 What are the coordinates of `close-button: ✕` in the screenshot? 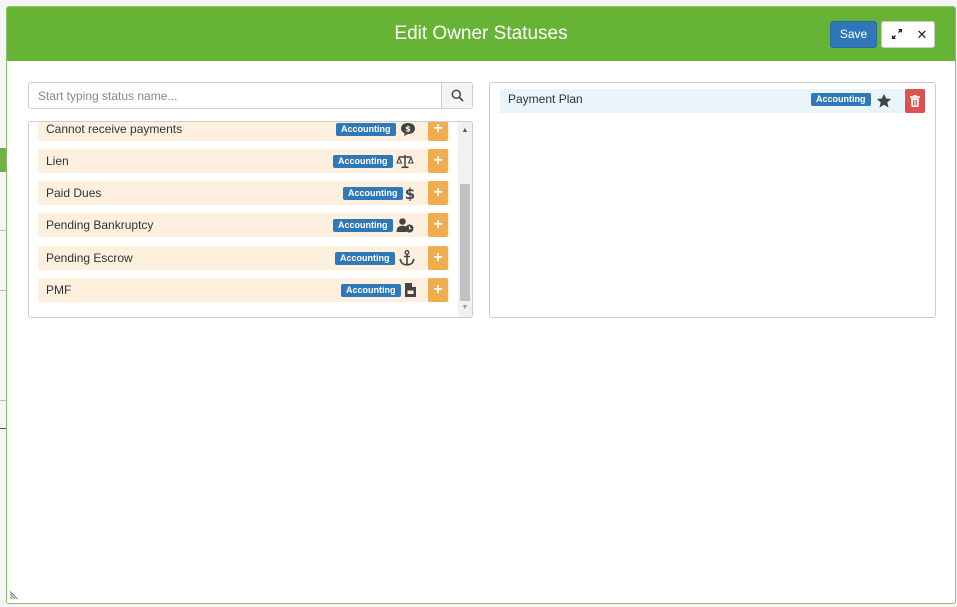 It's located at (922, 34).